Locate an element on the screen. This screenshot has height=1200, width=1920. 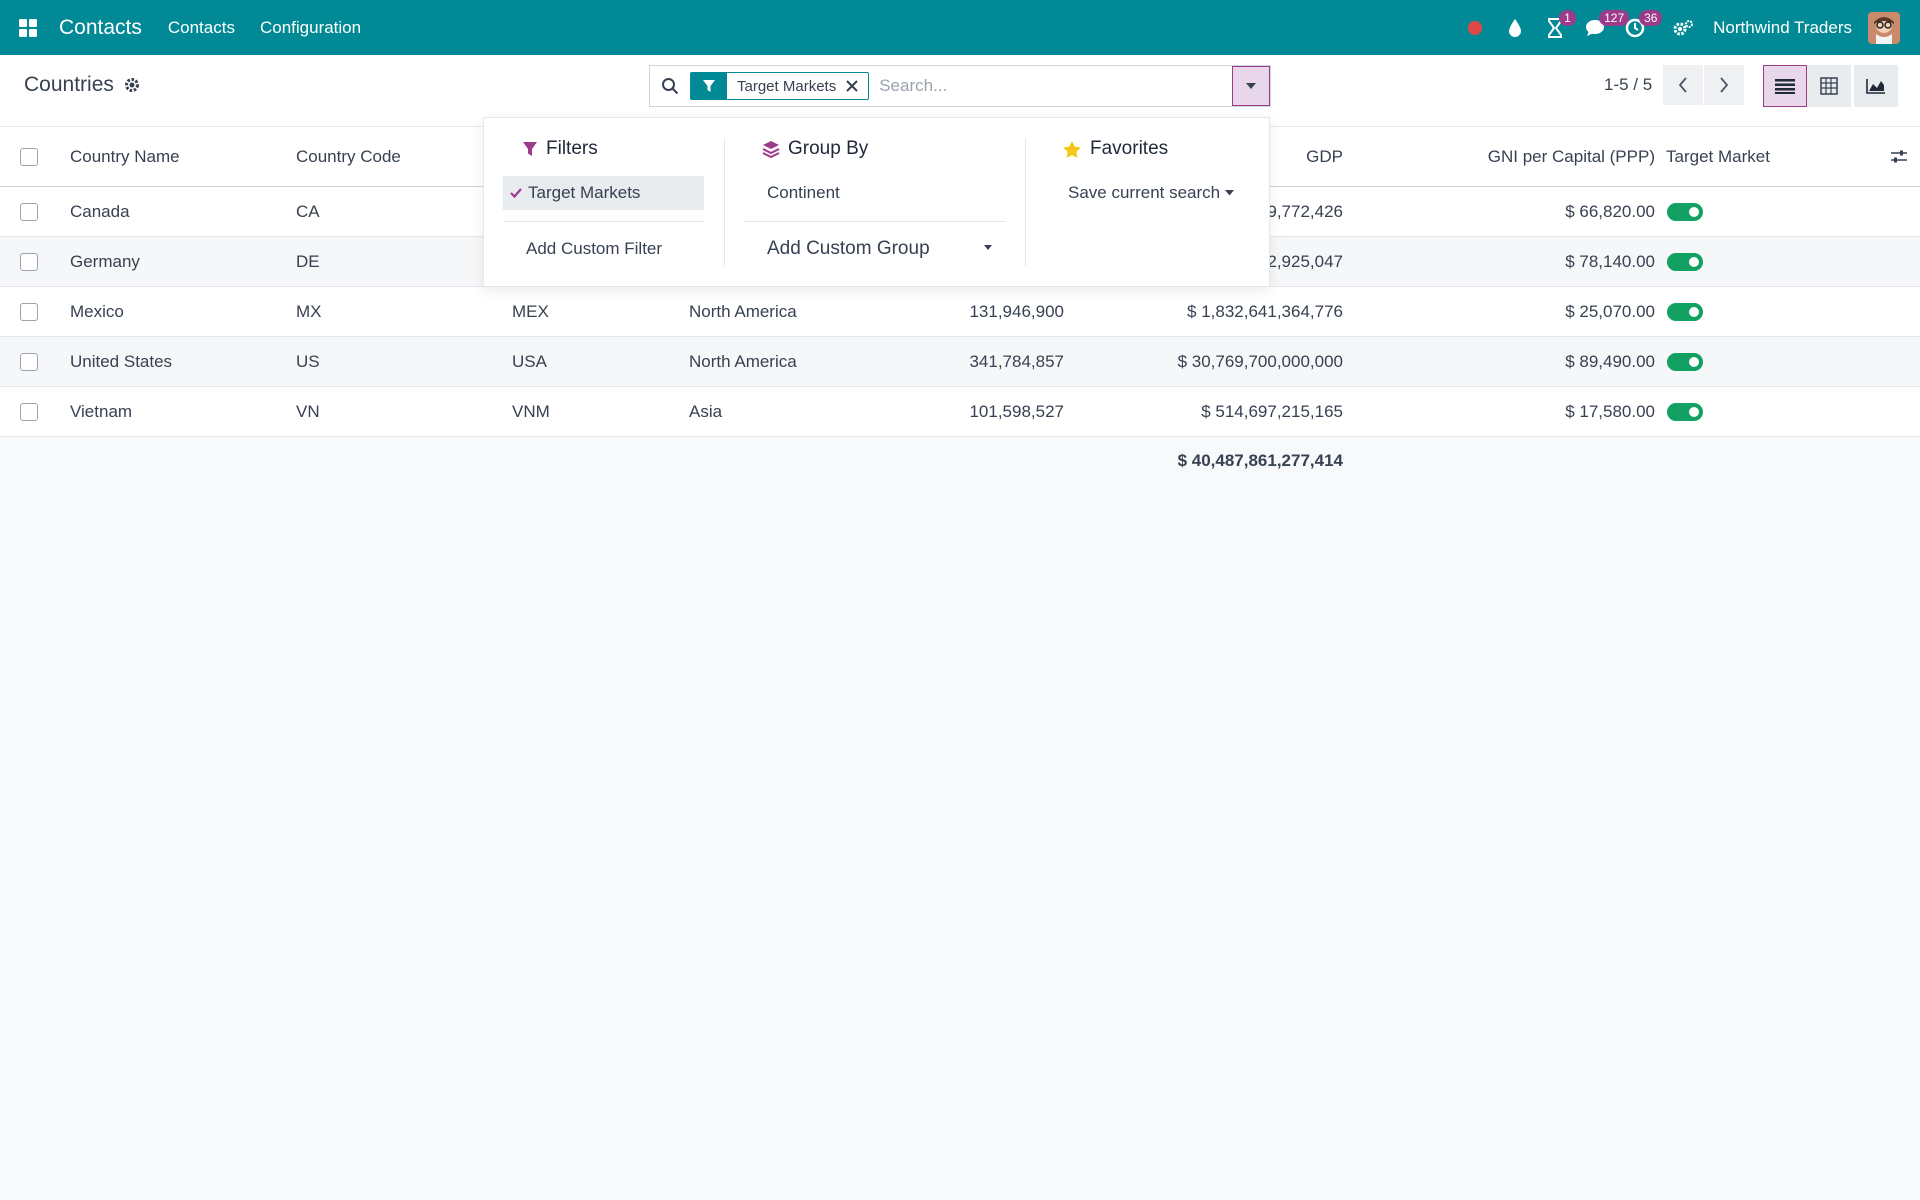
activity-badge: 1 is located at coordinates (1567, 18).